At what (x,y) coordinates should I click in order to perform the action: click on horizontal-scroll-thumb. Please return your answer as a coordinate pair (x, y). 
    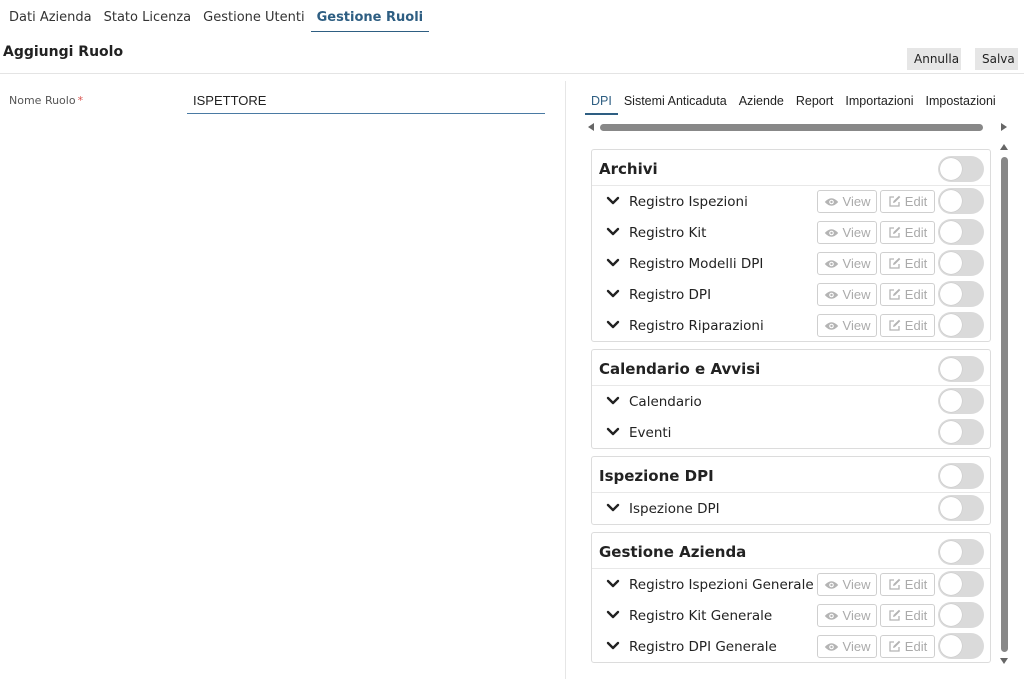
    Looking at the image, I should click on (791, 127).